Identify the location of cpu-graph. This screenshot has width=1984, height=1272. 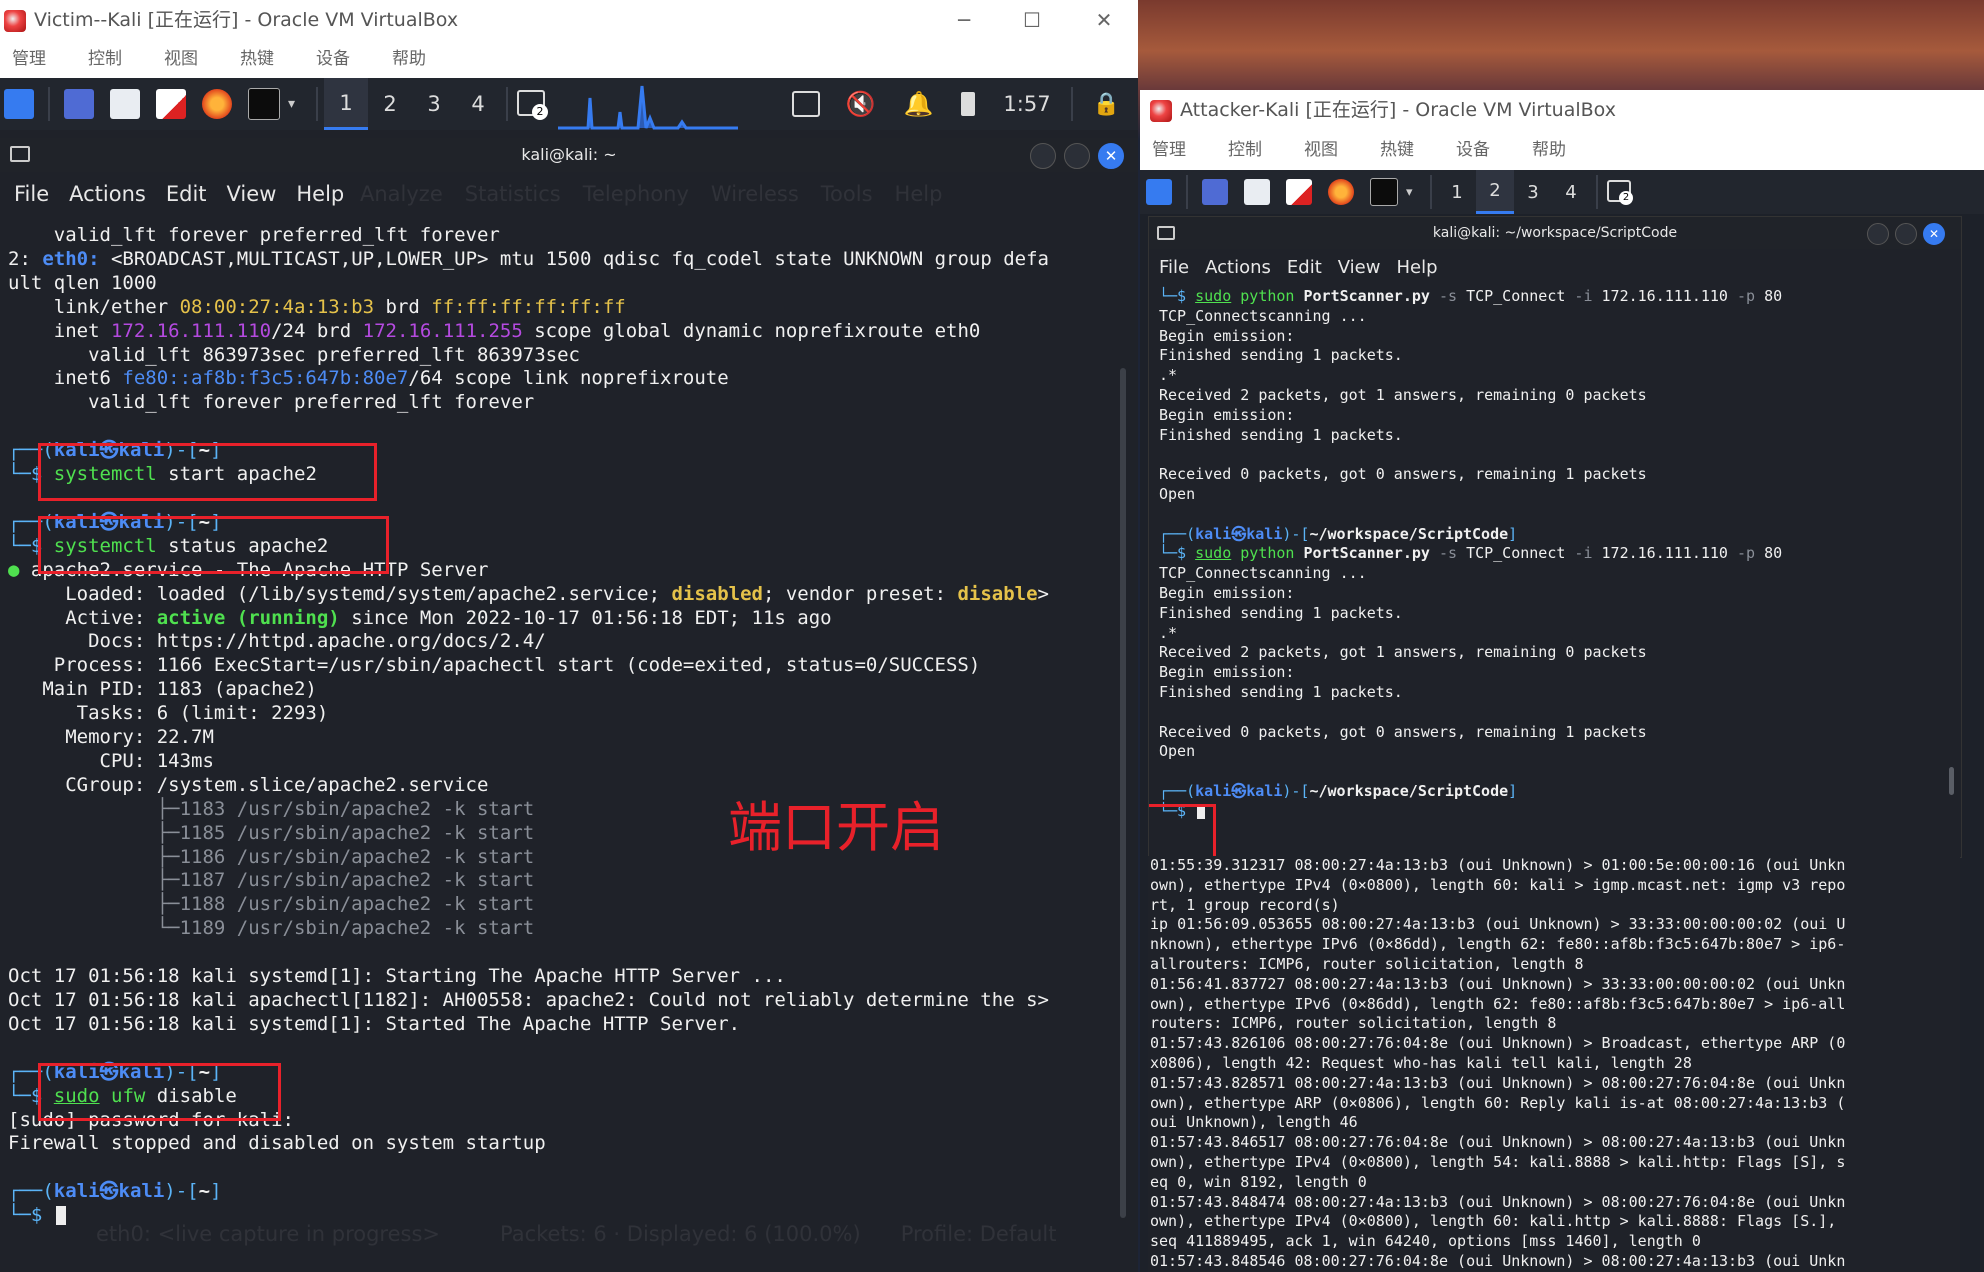
(648, 107).